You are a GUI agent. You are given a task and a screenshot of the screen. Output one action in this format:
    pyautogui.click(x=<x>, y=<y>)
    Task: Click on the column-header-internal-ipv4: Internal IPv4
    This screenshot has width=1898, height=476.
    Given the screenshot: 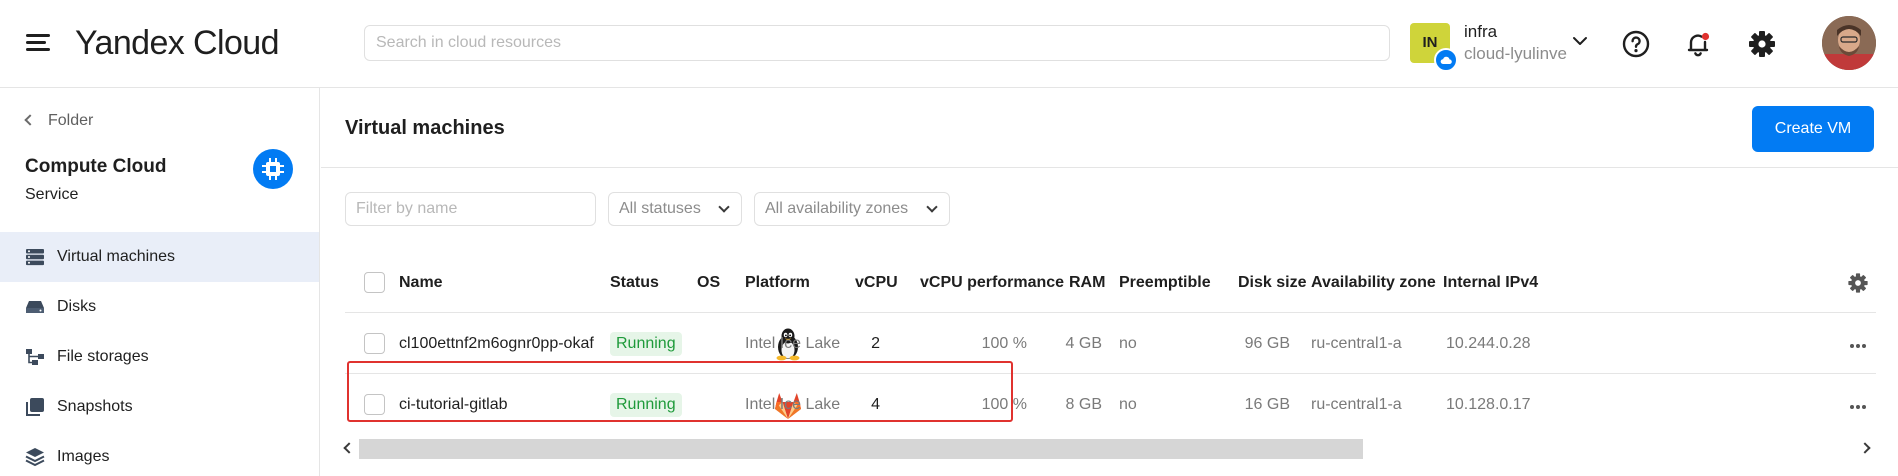 What is the action you would take?
    pyautogui.click(x=1490, y=282)
    